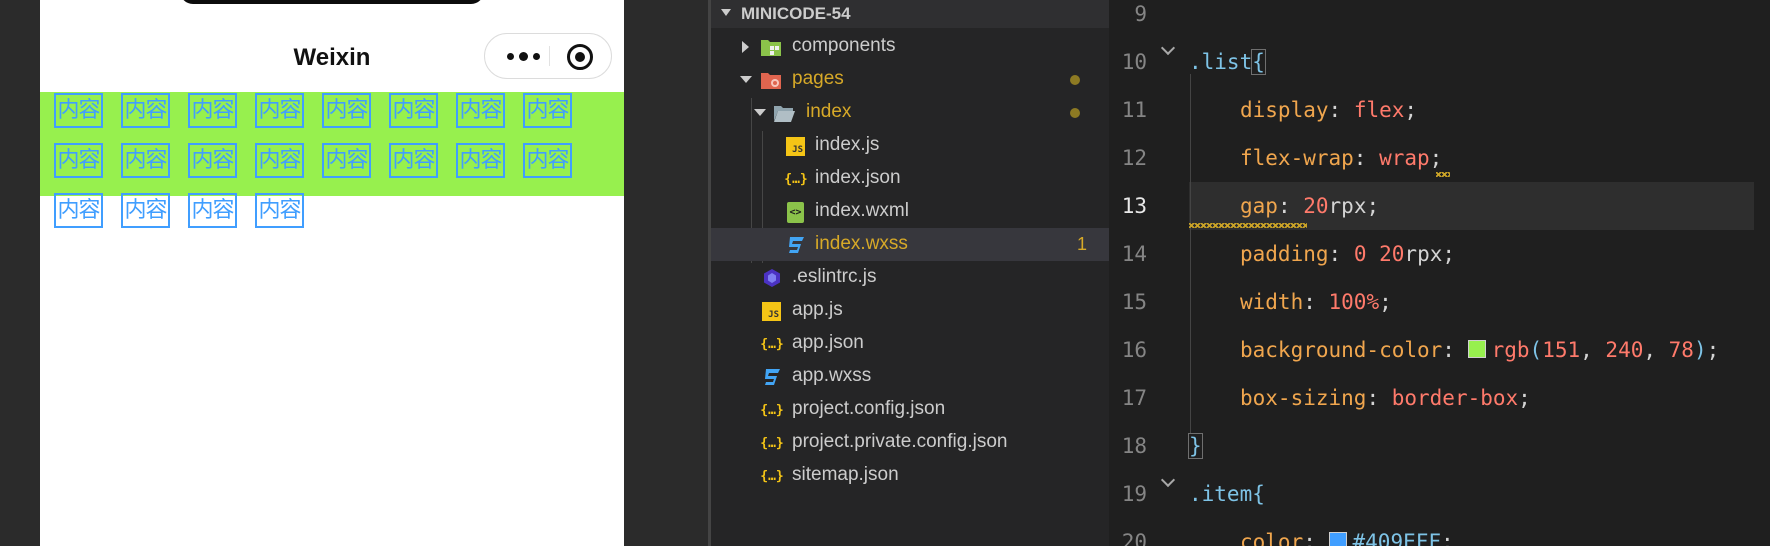 This screenshot has height=546, width=1770. Describe the element at coordinates (523, 56) in the screenshot. I see `more-dots-icon` at that location.